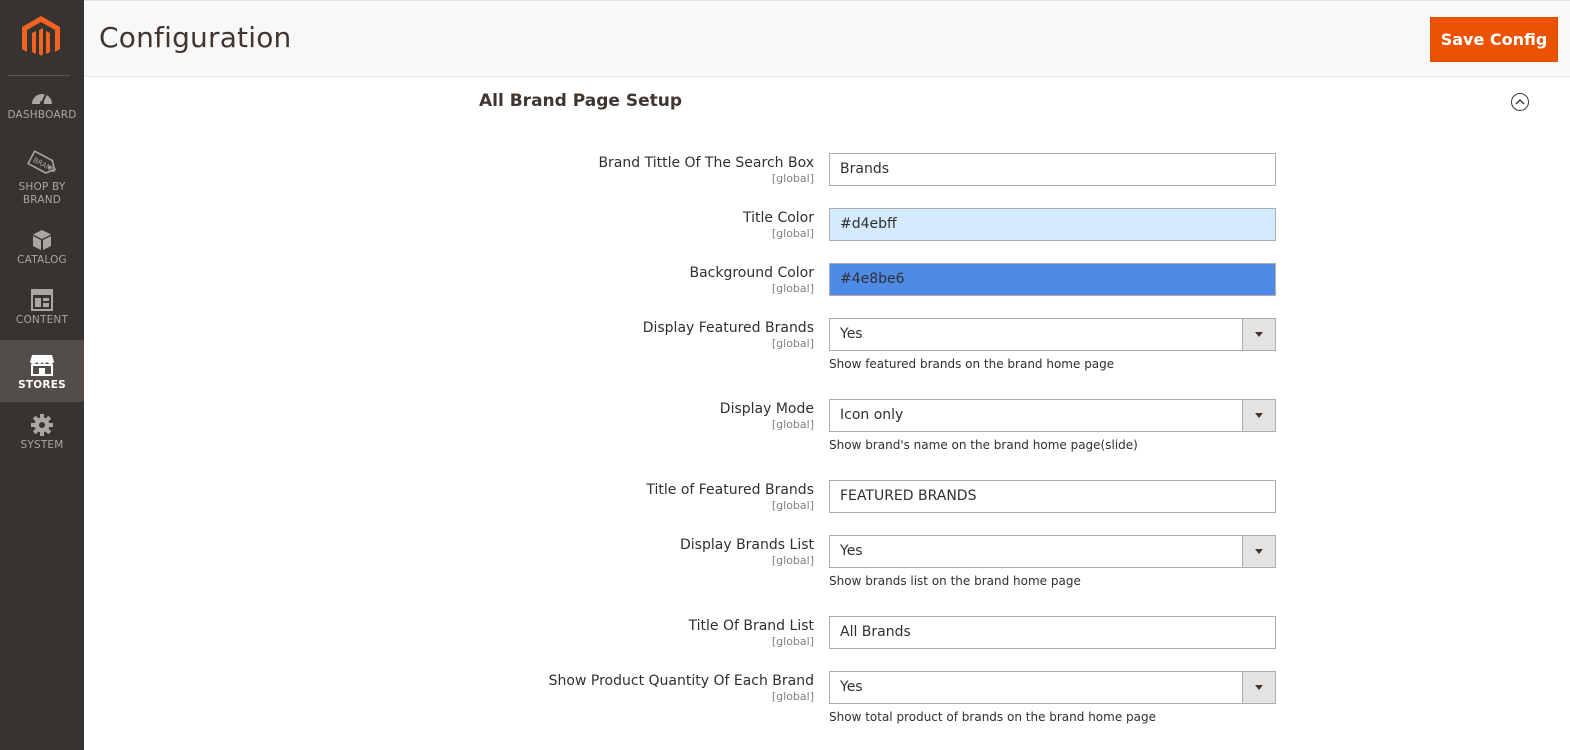 The width and height of the screenshot is (1570, 750). I want to click on sidebar-item-label: DASHBOARD, so click(42, 115).